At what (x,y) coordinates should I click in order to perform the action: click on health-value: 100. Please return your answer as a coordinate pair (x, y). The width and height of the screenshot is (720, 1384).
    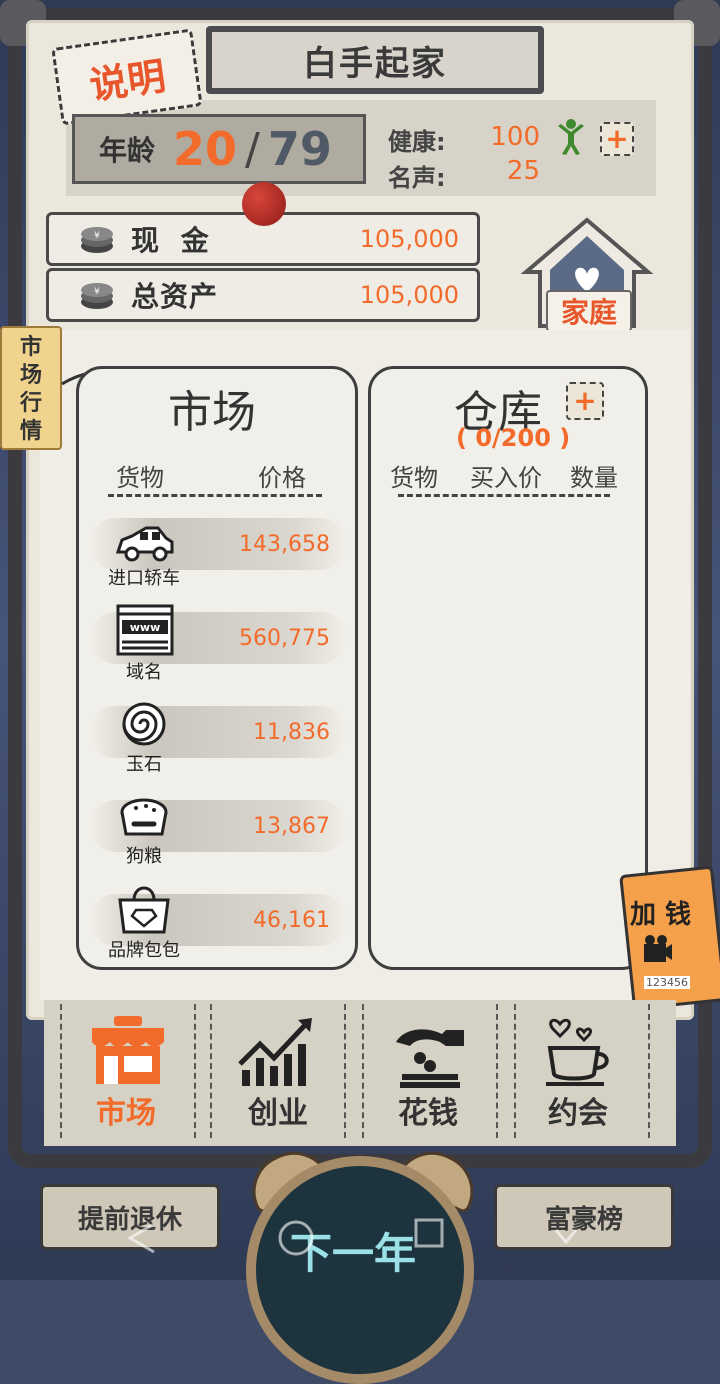
    Looking at the image, I should click on (515, 137).